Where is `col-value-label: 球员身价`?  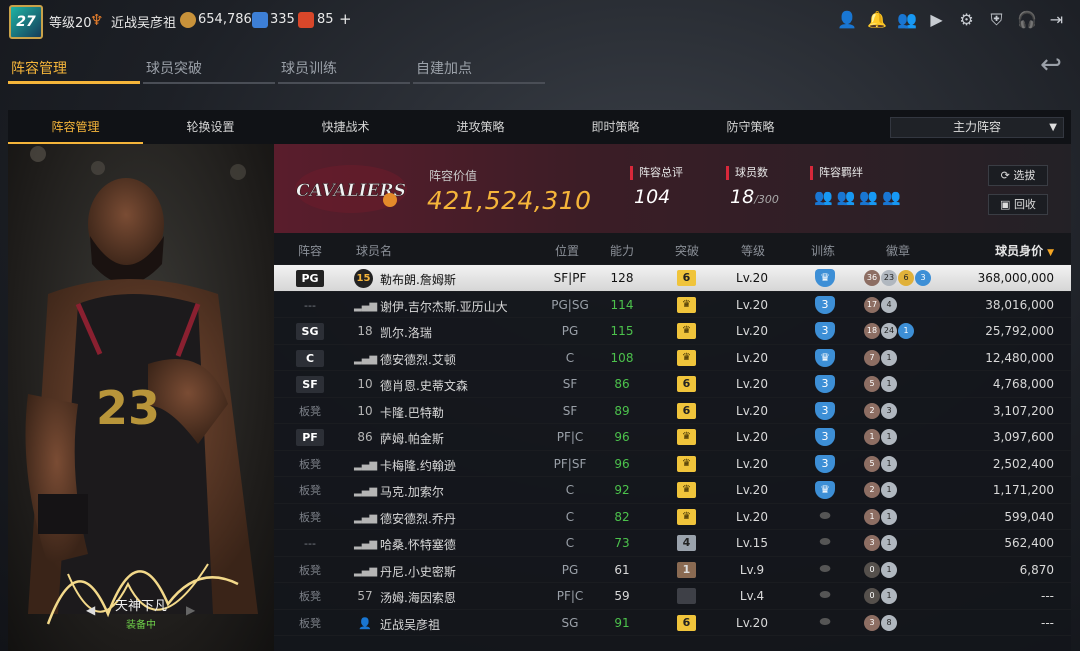 col-value-label: 球员身价 is located at coordinates (1019, 251).